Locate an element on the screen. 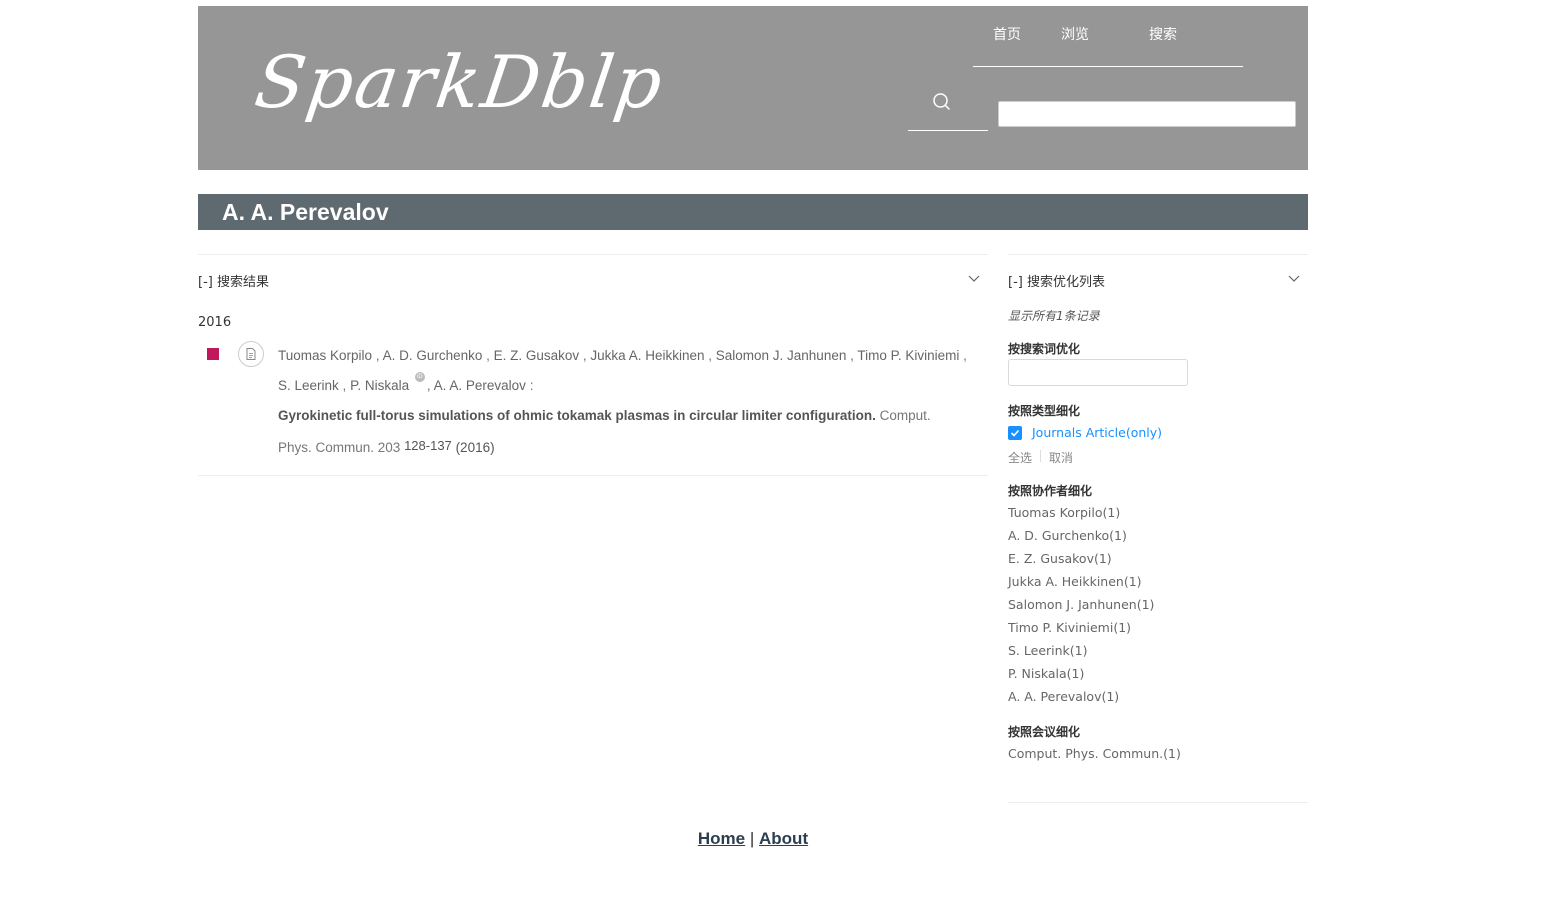 This screenshot has height=897, width=1542. select-all-link: 全选 is located at coordinates (1020, 457).